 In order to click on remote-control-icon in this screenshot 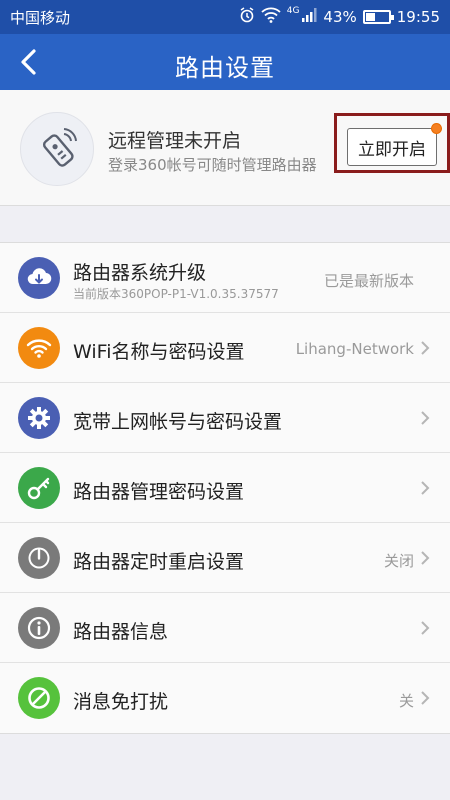, I will do `click(57, 149)`.